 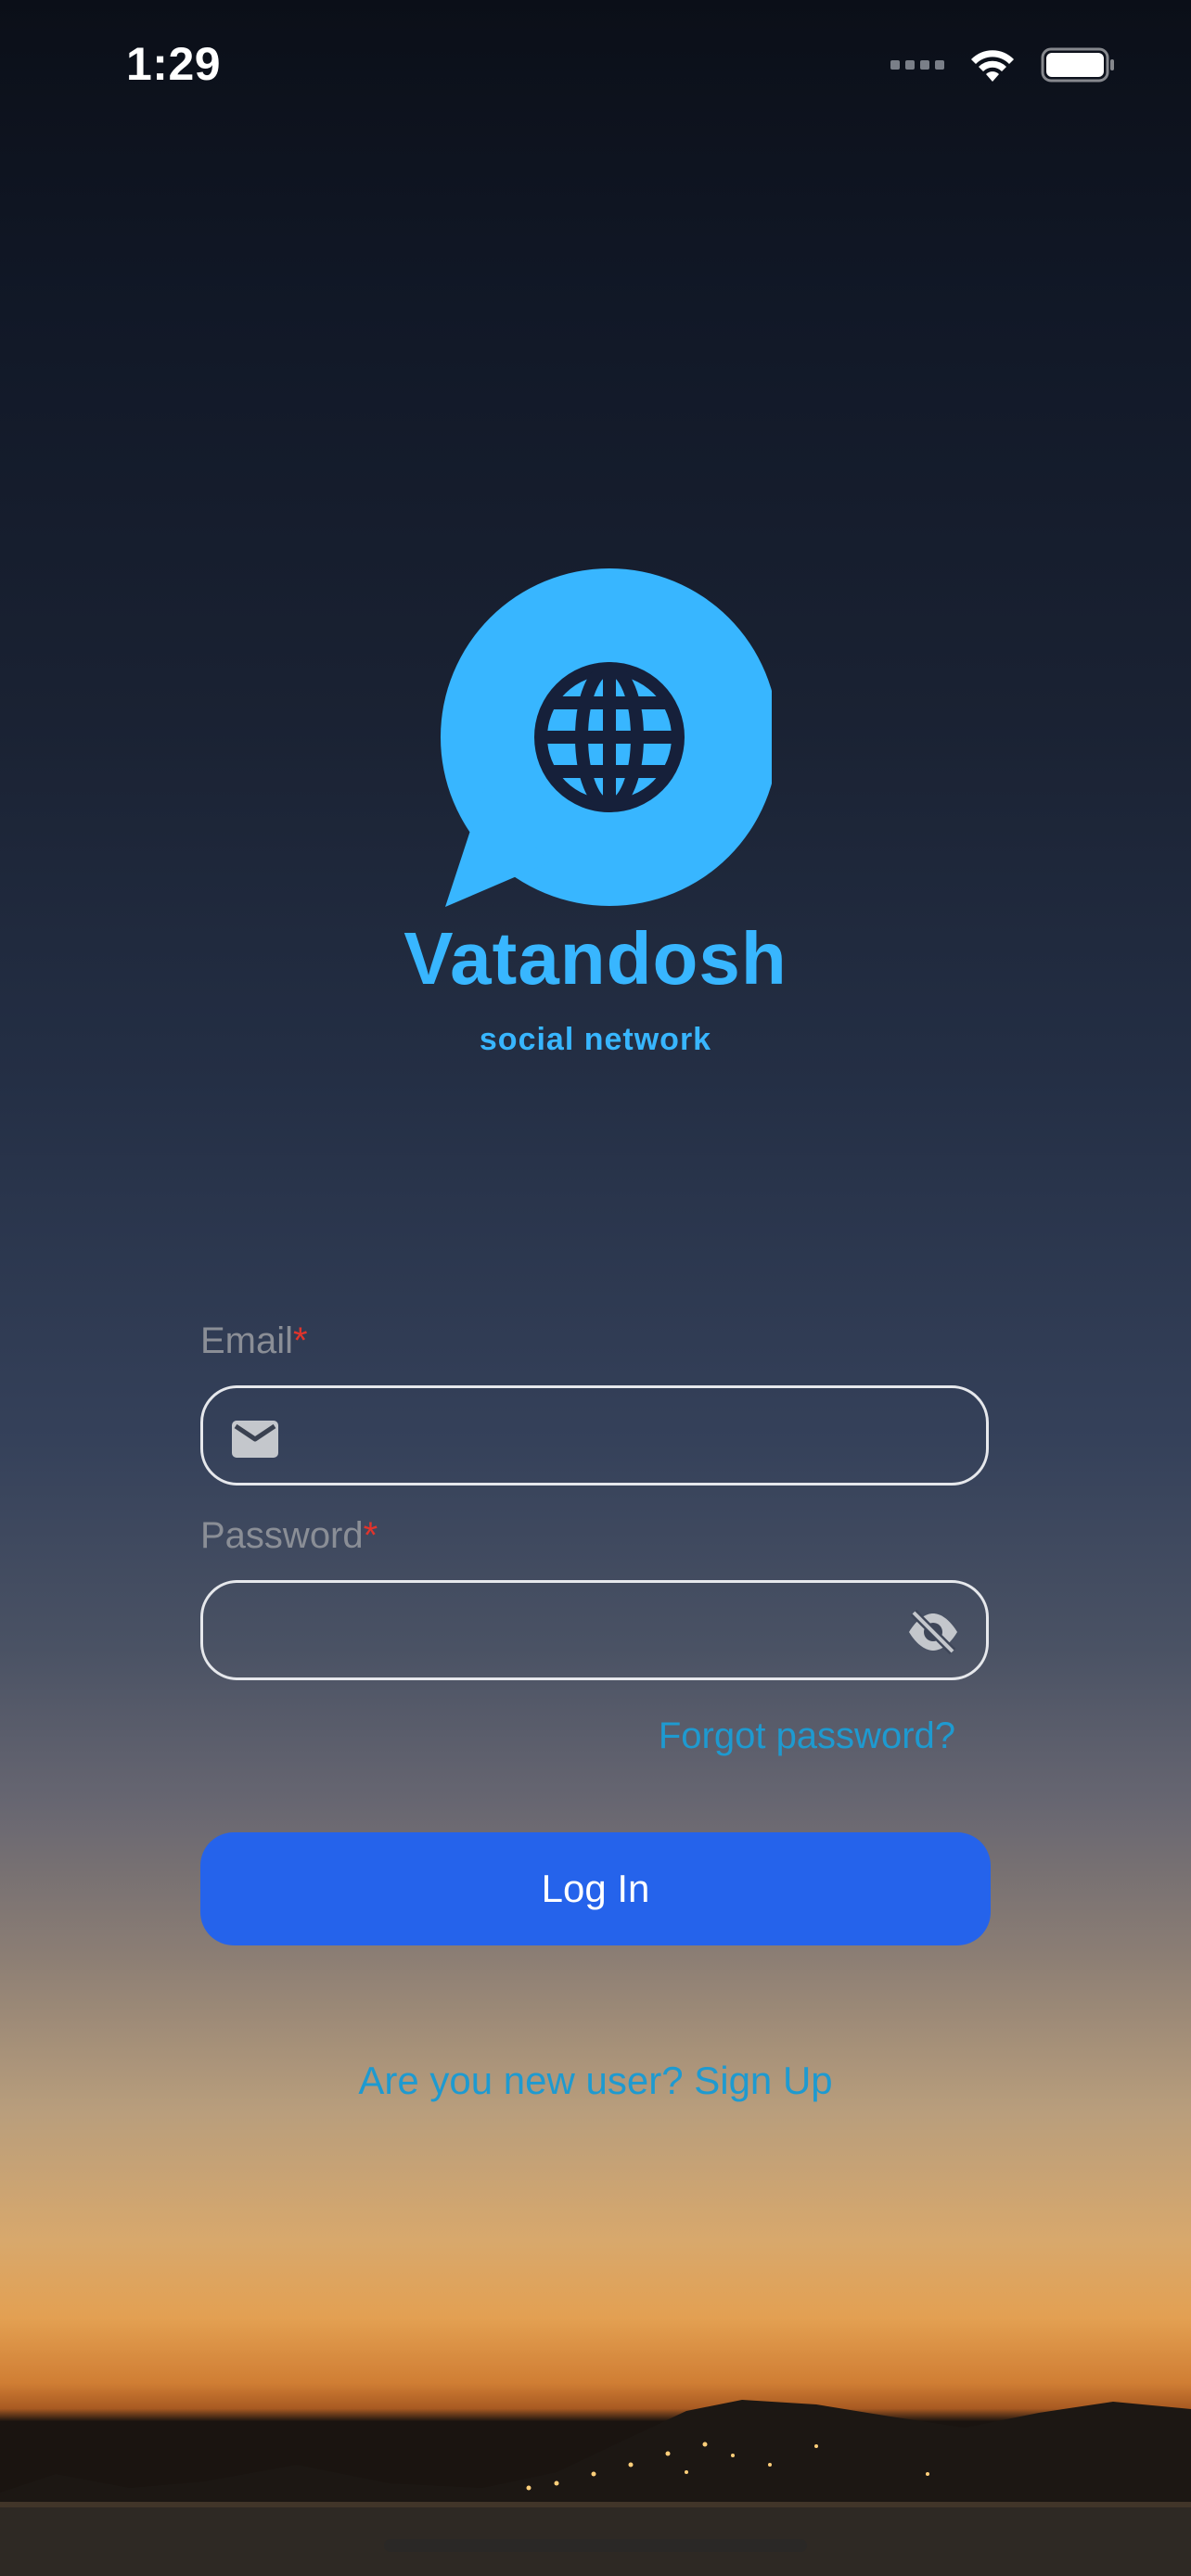 What do you see at coordinates (595, 2545) in the screenshot?
I see `home-indicator` at bounding box center [595, 2545].